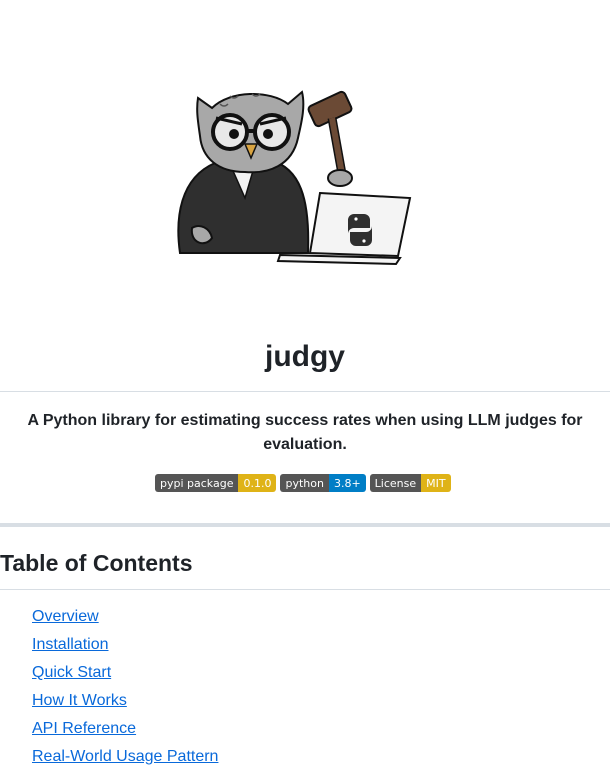  What do you see at coordinates (347, 483) in the screenshot?
I see `badge-value: 3.8+` at bounding box center [347, 483].